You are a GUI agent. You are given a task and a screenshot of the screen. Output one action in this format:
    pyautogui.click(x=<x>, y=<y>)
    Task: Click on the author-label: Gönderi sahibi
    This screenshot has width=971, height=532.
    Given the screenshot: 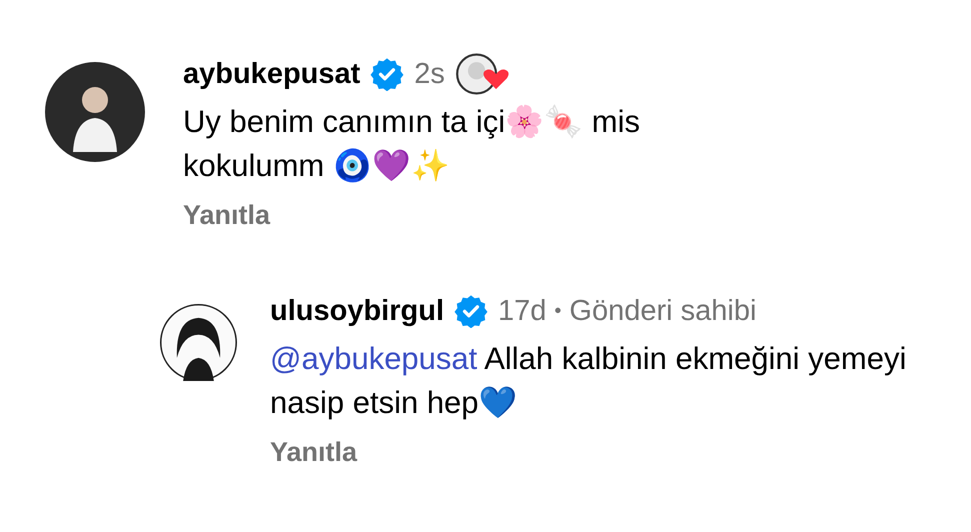 What is the action you would take?
    pyautogui.click(x=662, y=311)
    